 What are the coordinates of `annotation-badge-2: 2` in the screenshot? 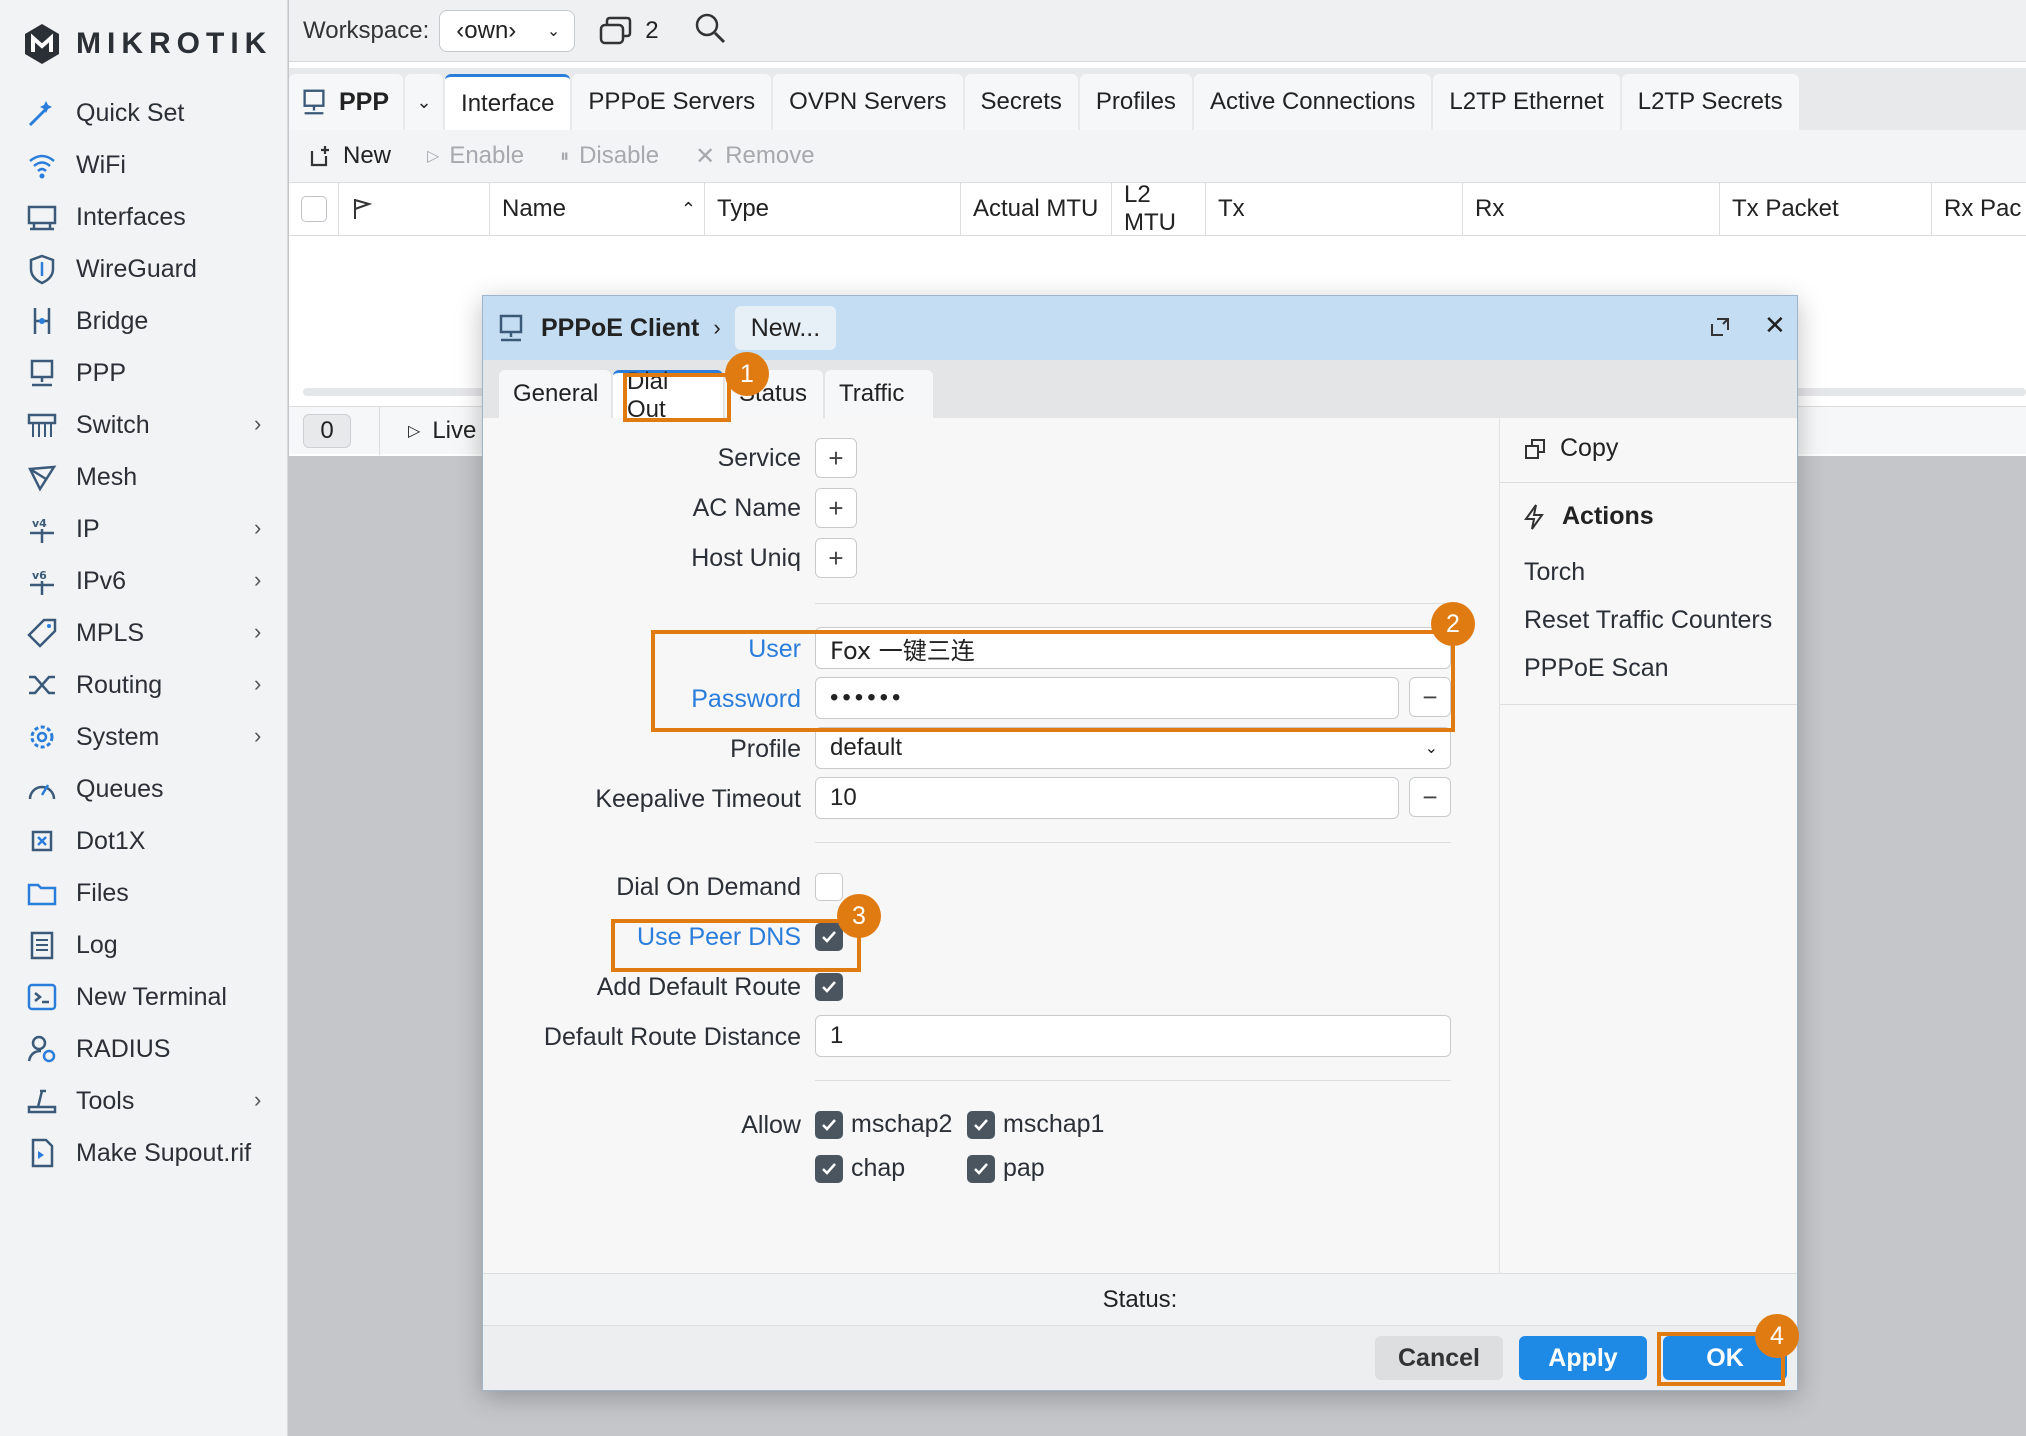 It's located at (1453, 624).